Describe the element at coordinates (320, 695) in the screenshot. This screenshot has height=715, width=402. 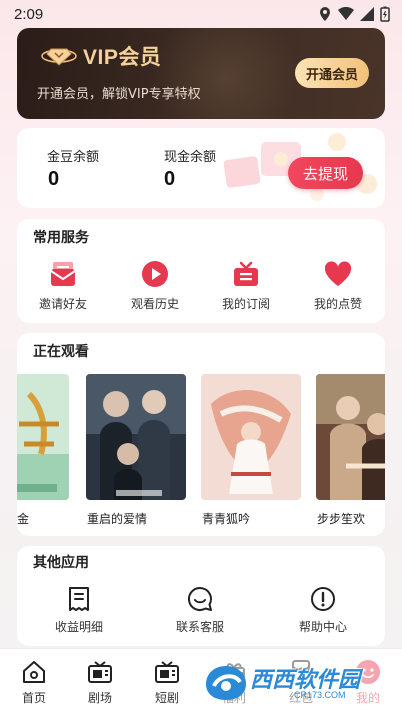
I see `watermark-url: CR173.COM` at that location.